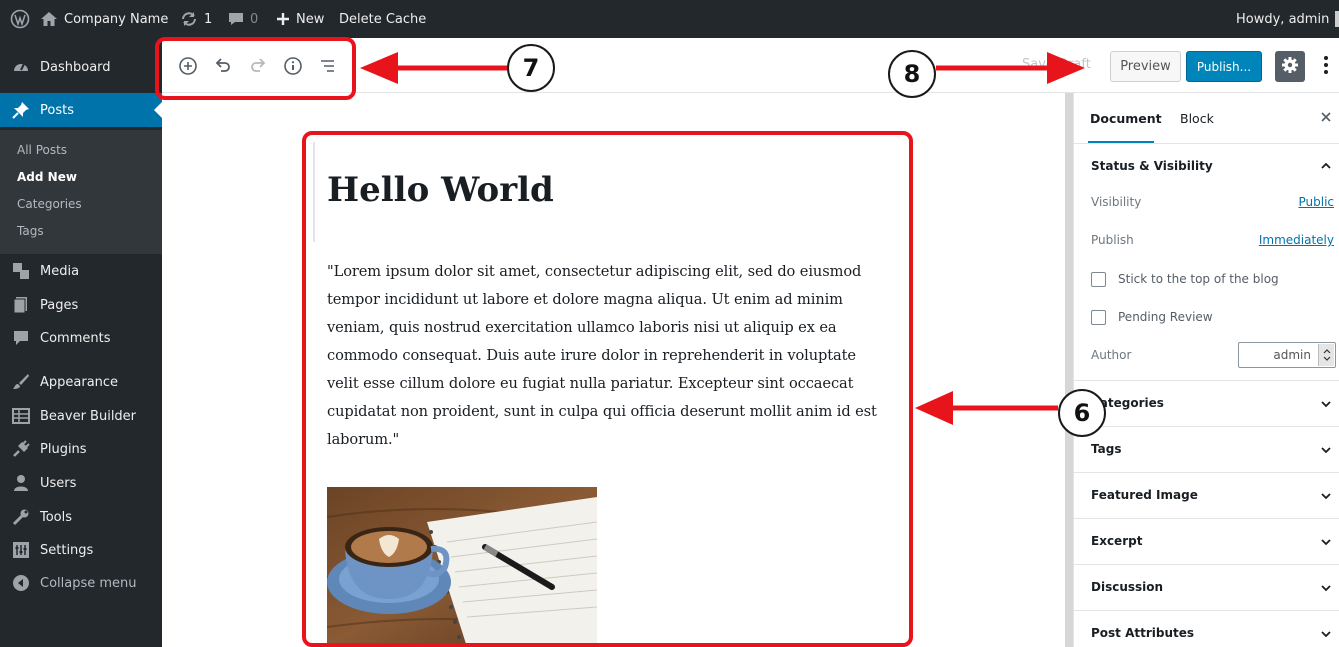 The image size is (1339, 647). Describe the element at coordinates (310, 19) in the screenshot. I see `new-label: New` at that location.